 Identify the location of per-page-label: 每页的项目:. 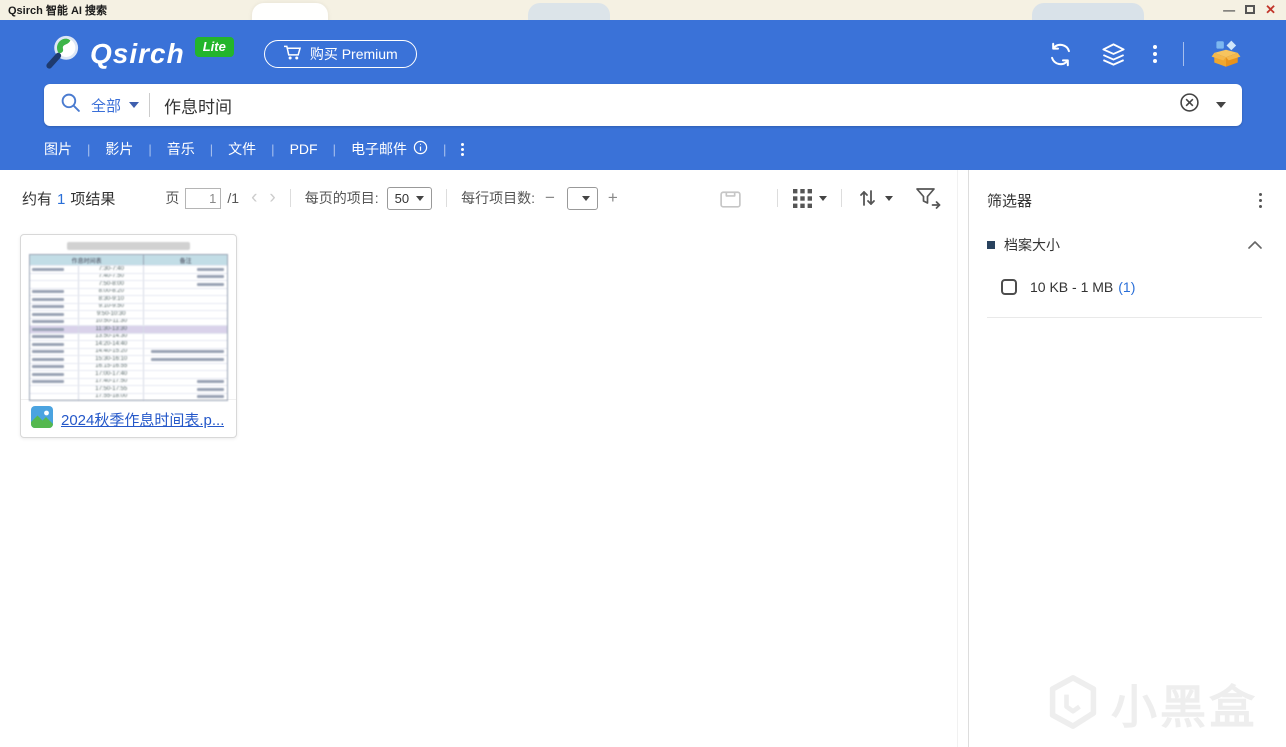
(341, 198).